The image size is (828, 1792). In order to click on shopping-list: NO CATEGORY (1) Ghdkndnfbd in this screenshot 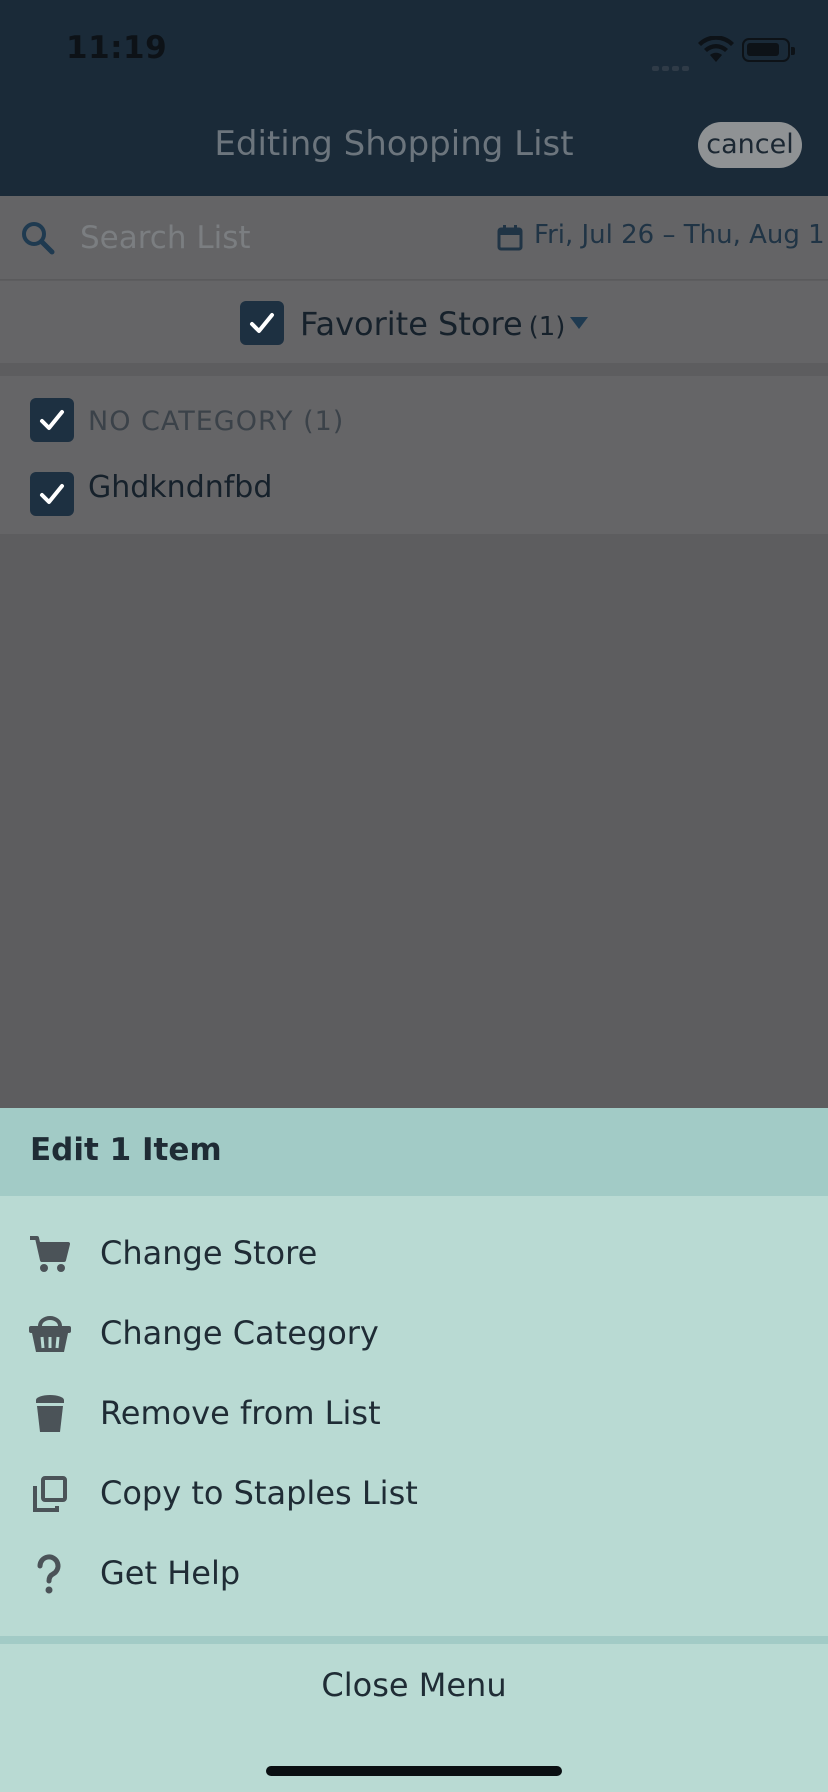, I will do `click(414, 455)`.